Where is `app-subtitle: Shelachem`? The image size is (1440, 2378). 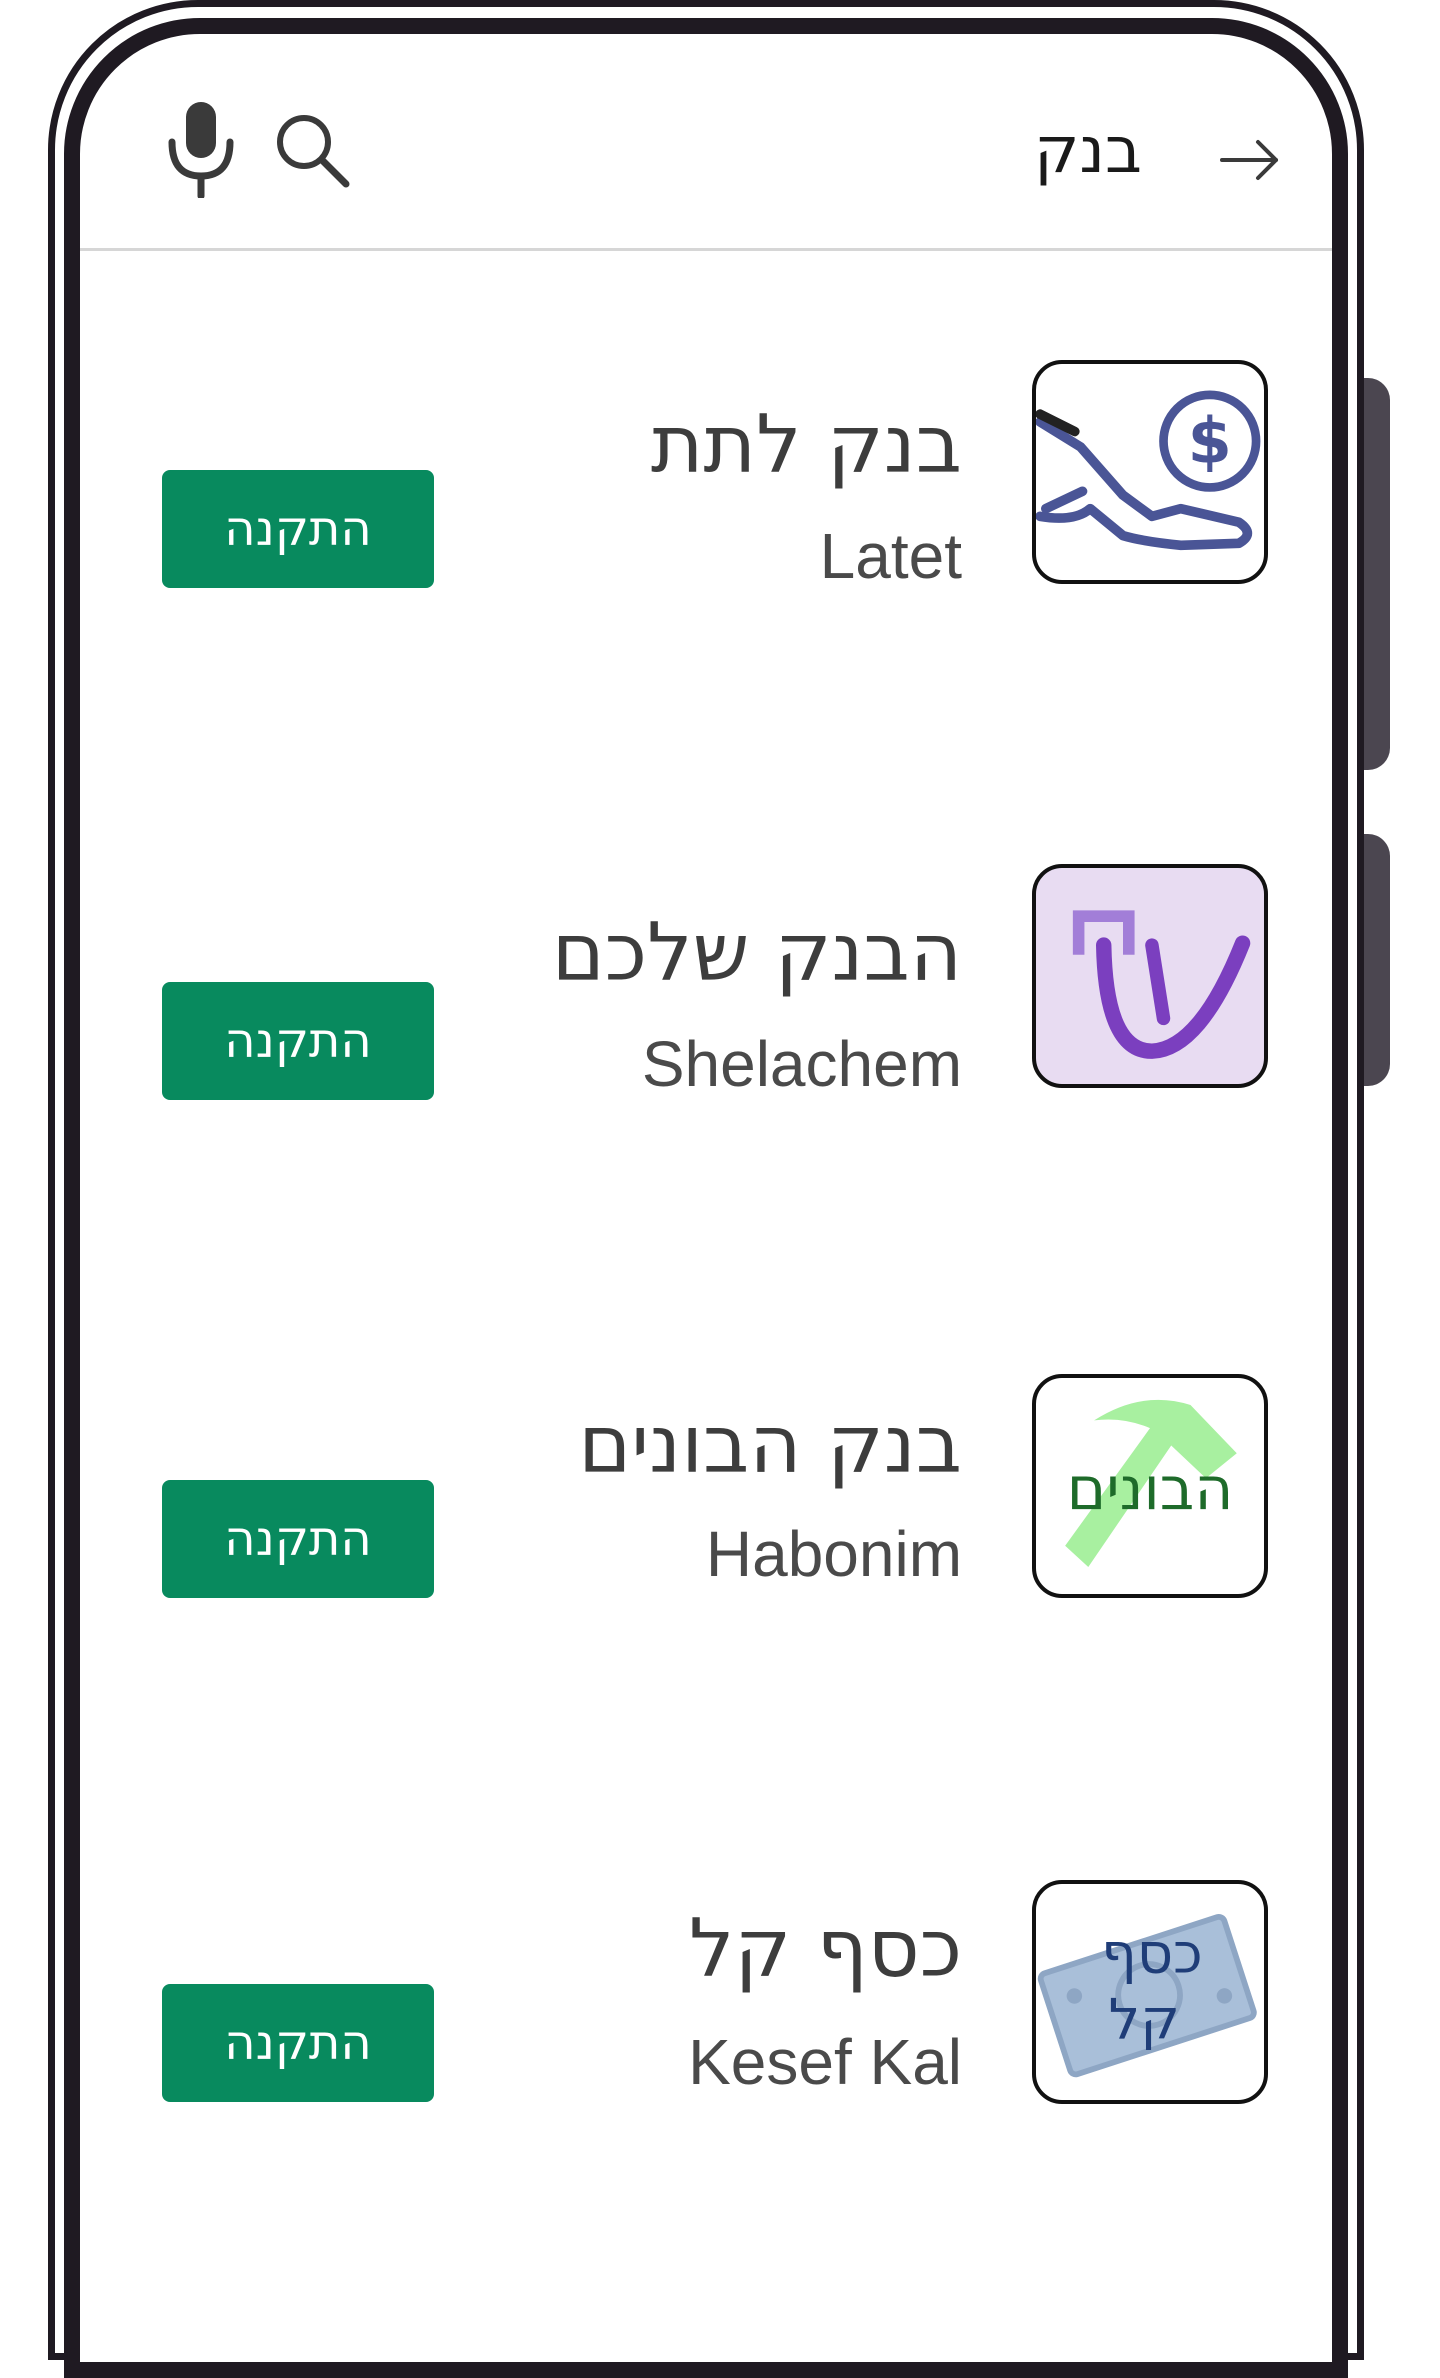
app-subtitle: Shelachem is located at coordinates (801, 1064).